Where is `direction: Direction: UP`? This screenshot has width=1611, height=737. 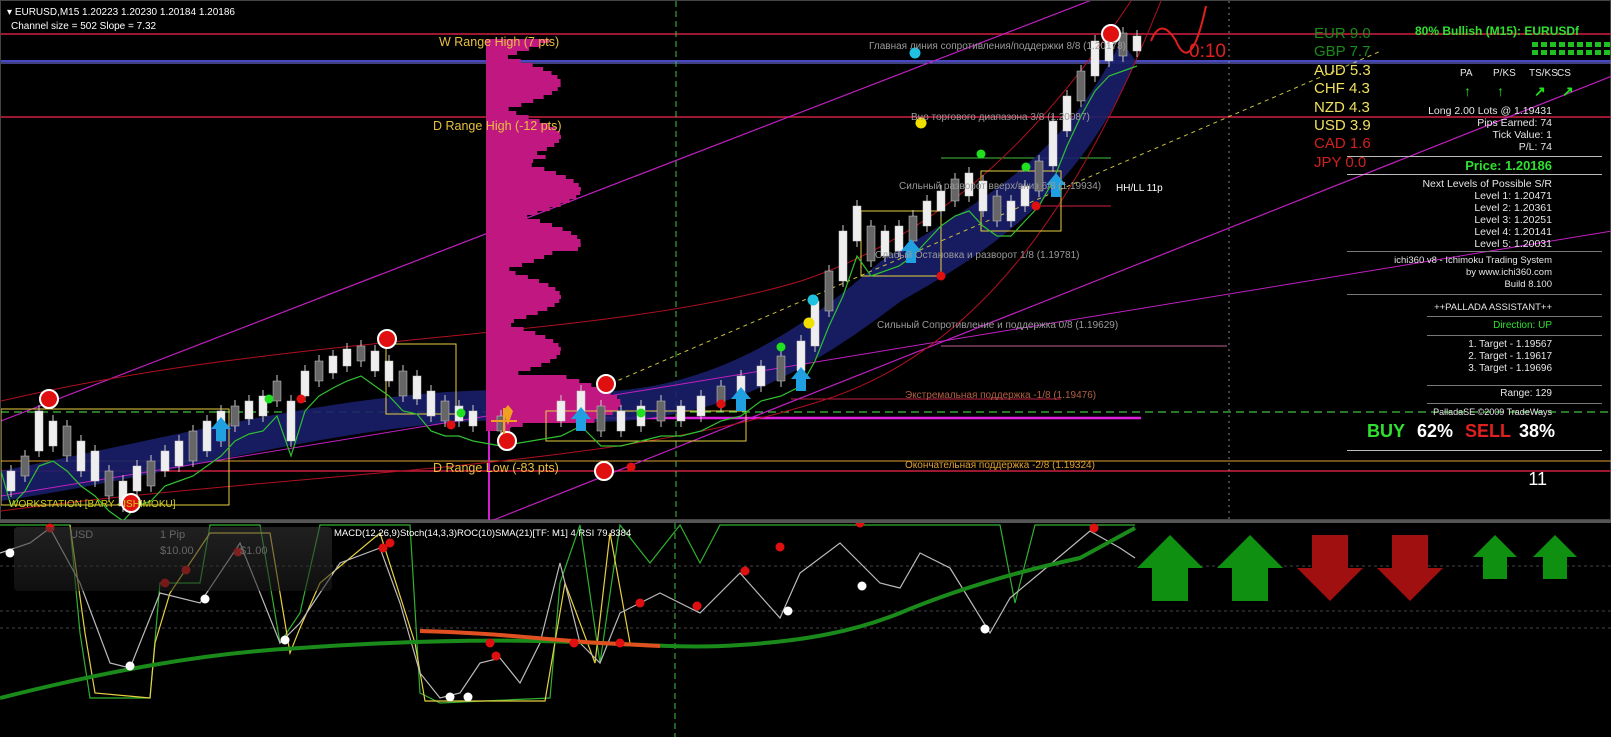
direction: Direction: UP is located at coordinates (1522, 325).